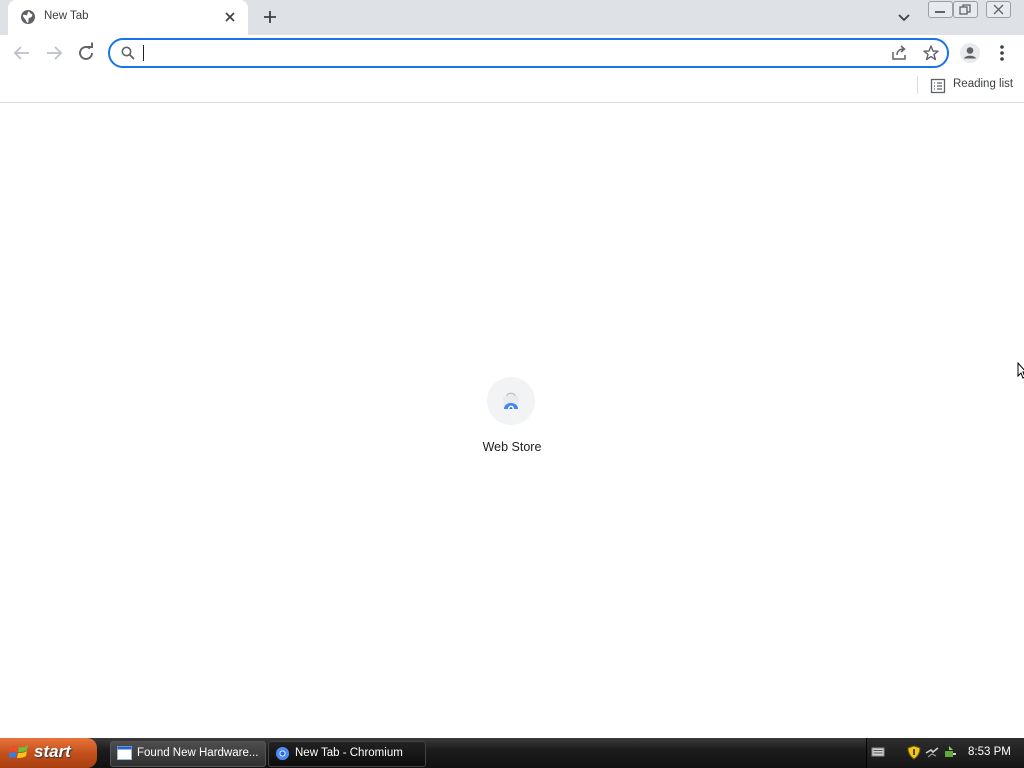  Describe the element at coordinates (52, 751) in the screenshot. I see `start-label: start` at that location.